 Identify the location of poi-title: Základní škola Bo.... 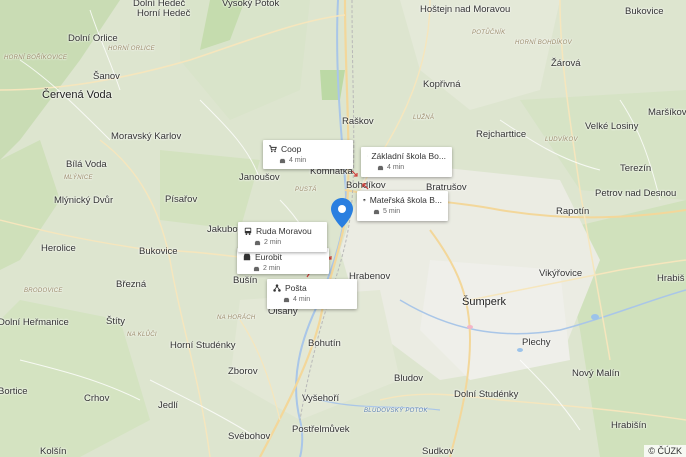
(408, 156).